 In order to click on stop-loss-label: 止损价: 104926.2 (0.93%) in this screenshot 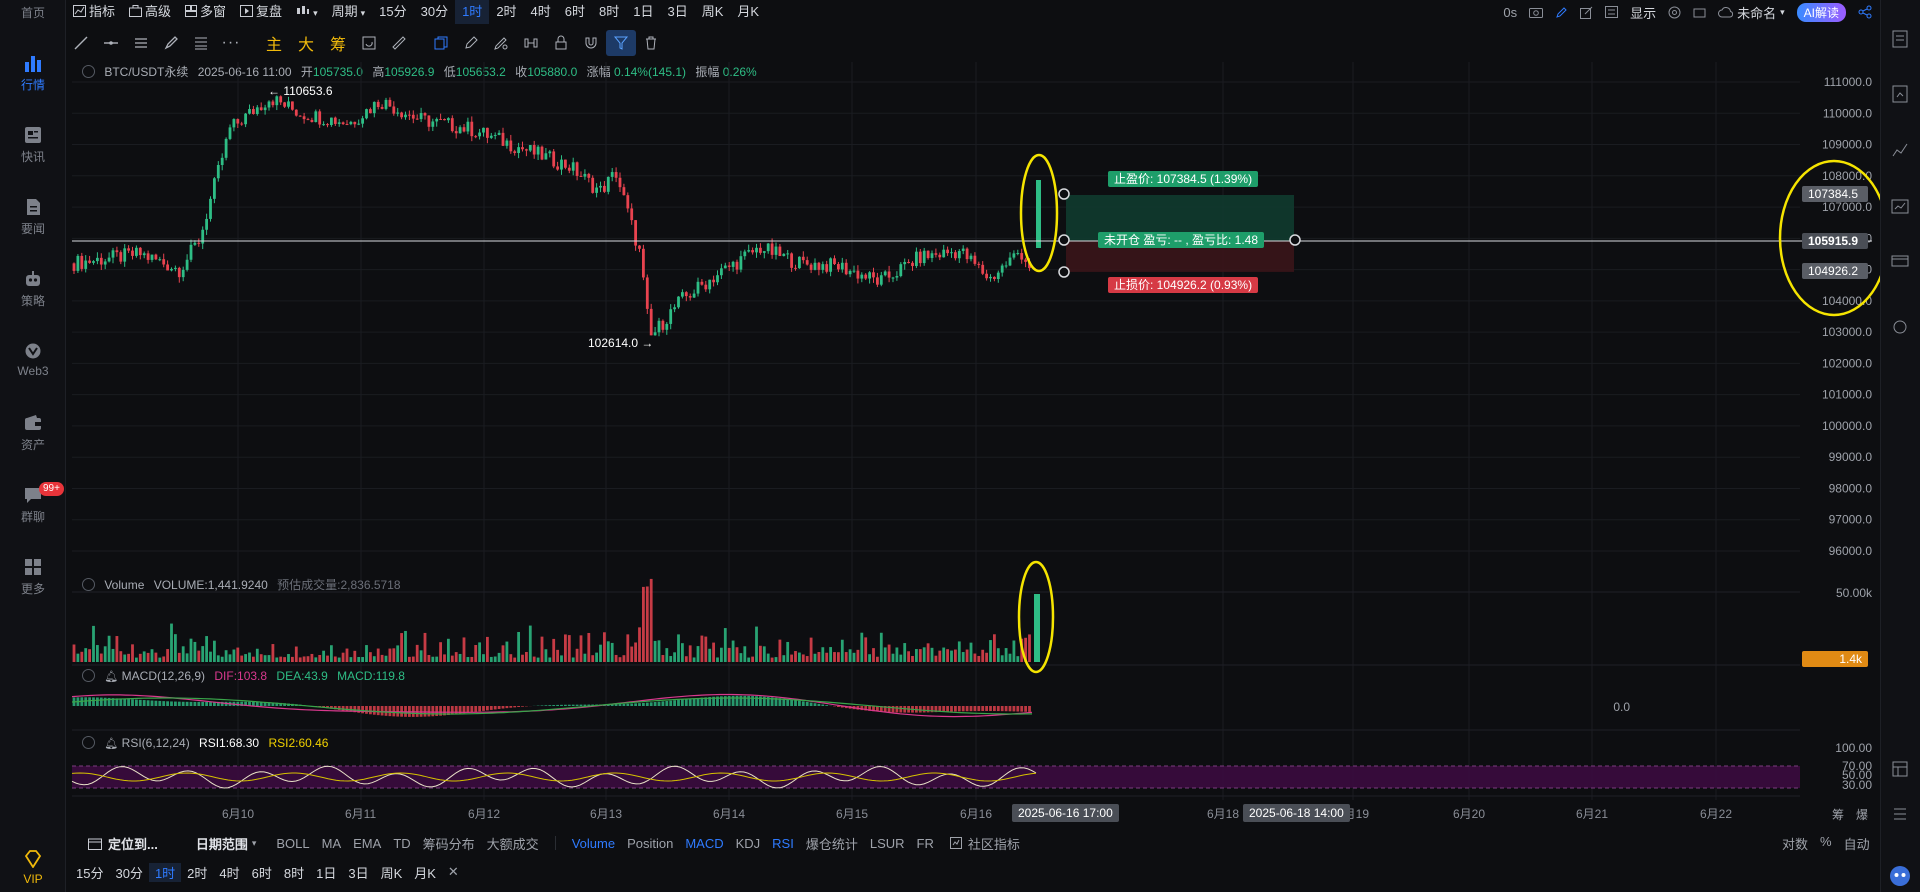, I will do `click(1183, 285)`.